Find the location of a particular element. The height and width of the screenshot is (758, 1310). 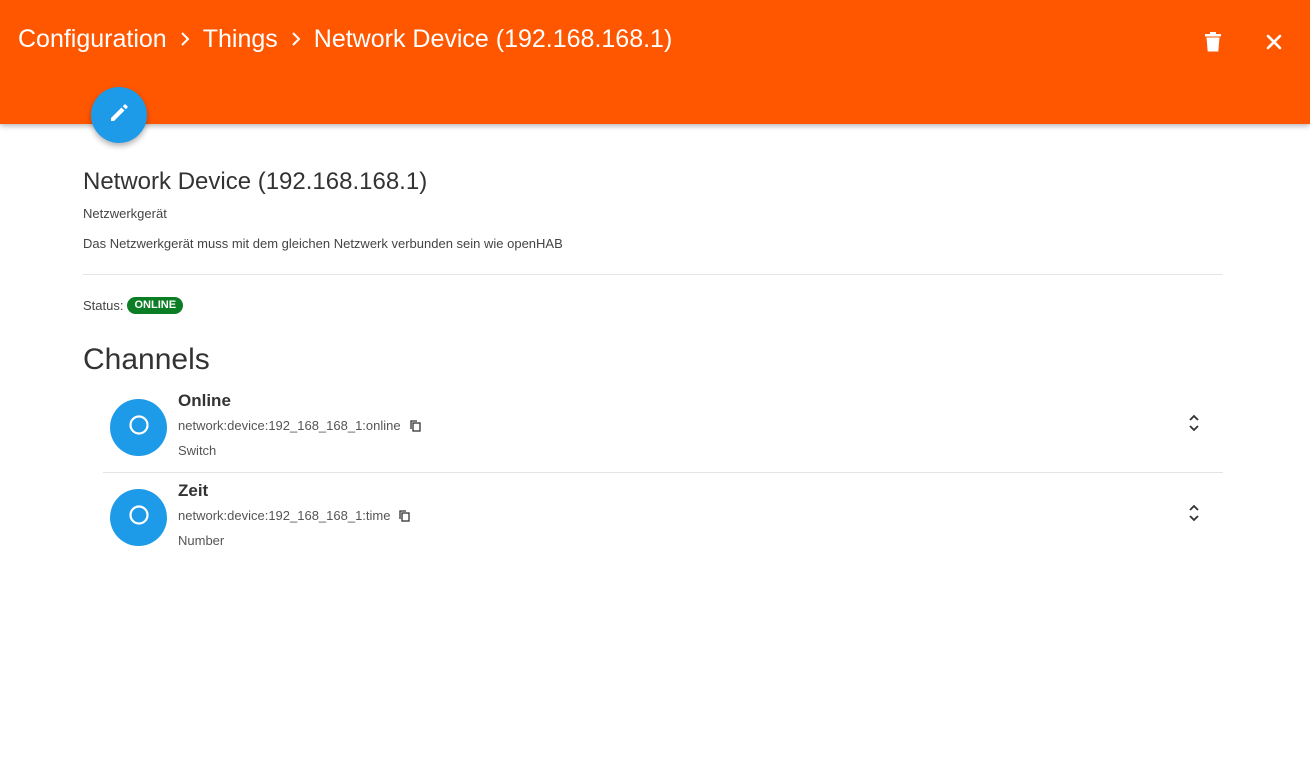

trash-icon is located at coordinates (1213, 44).